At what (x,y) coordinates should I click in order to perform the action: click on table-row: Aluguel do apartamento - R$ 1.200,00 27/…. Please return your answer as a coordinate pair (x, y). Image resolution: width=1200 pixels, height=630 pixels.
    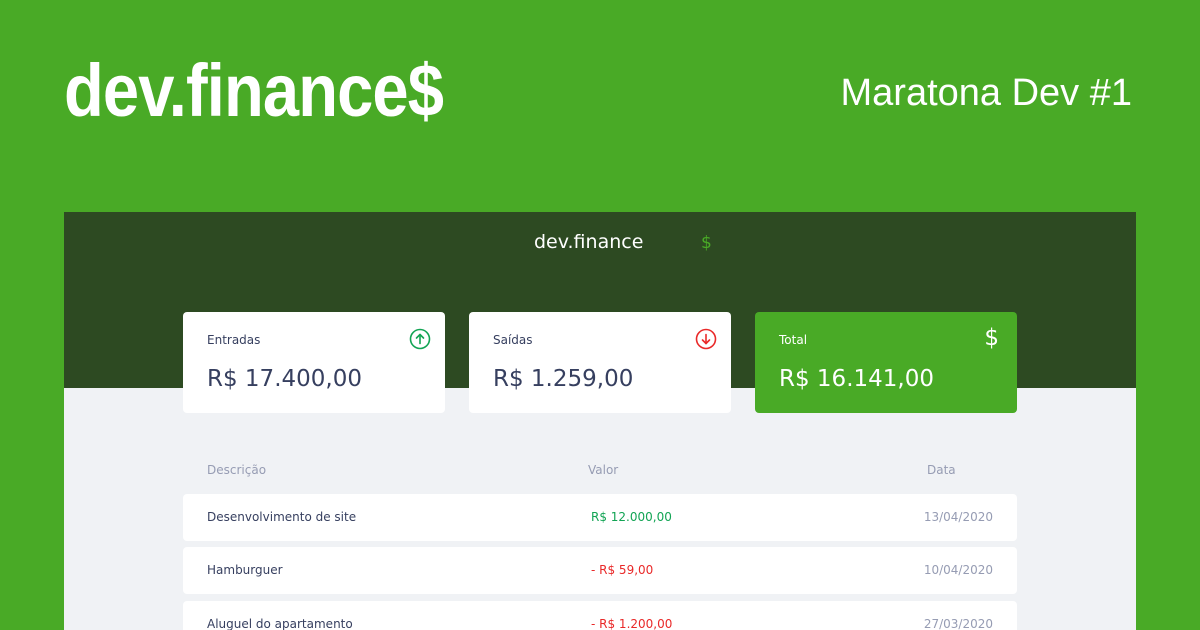
    Looking at the image, I should click on (600, 615).